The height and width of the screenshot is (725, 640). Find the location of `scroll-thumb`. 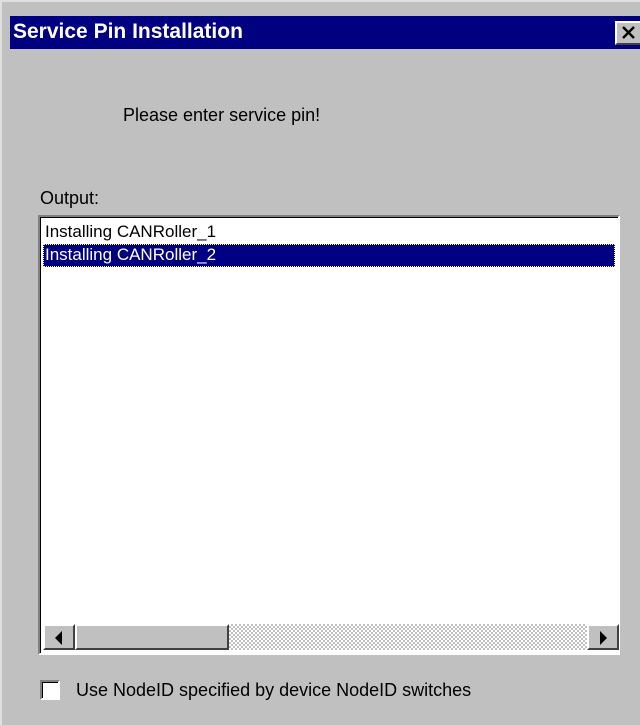

scroll-thumb is located at coordinates (152, 637).